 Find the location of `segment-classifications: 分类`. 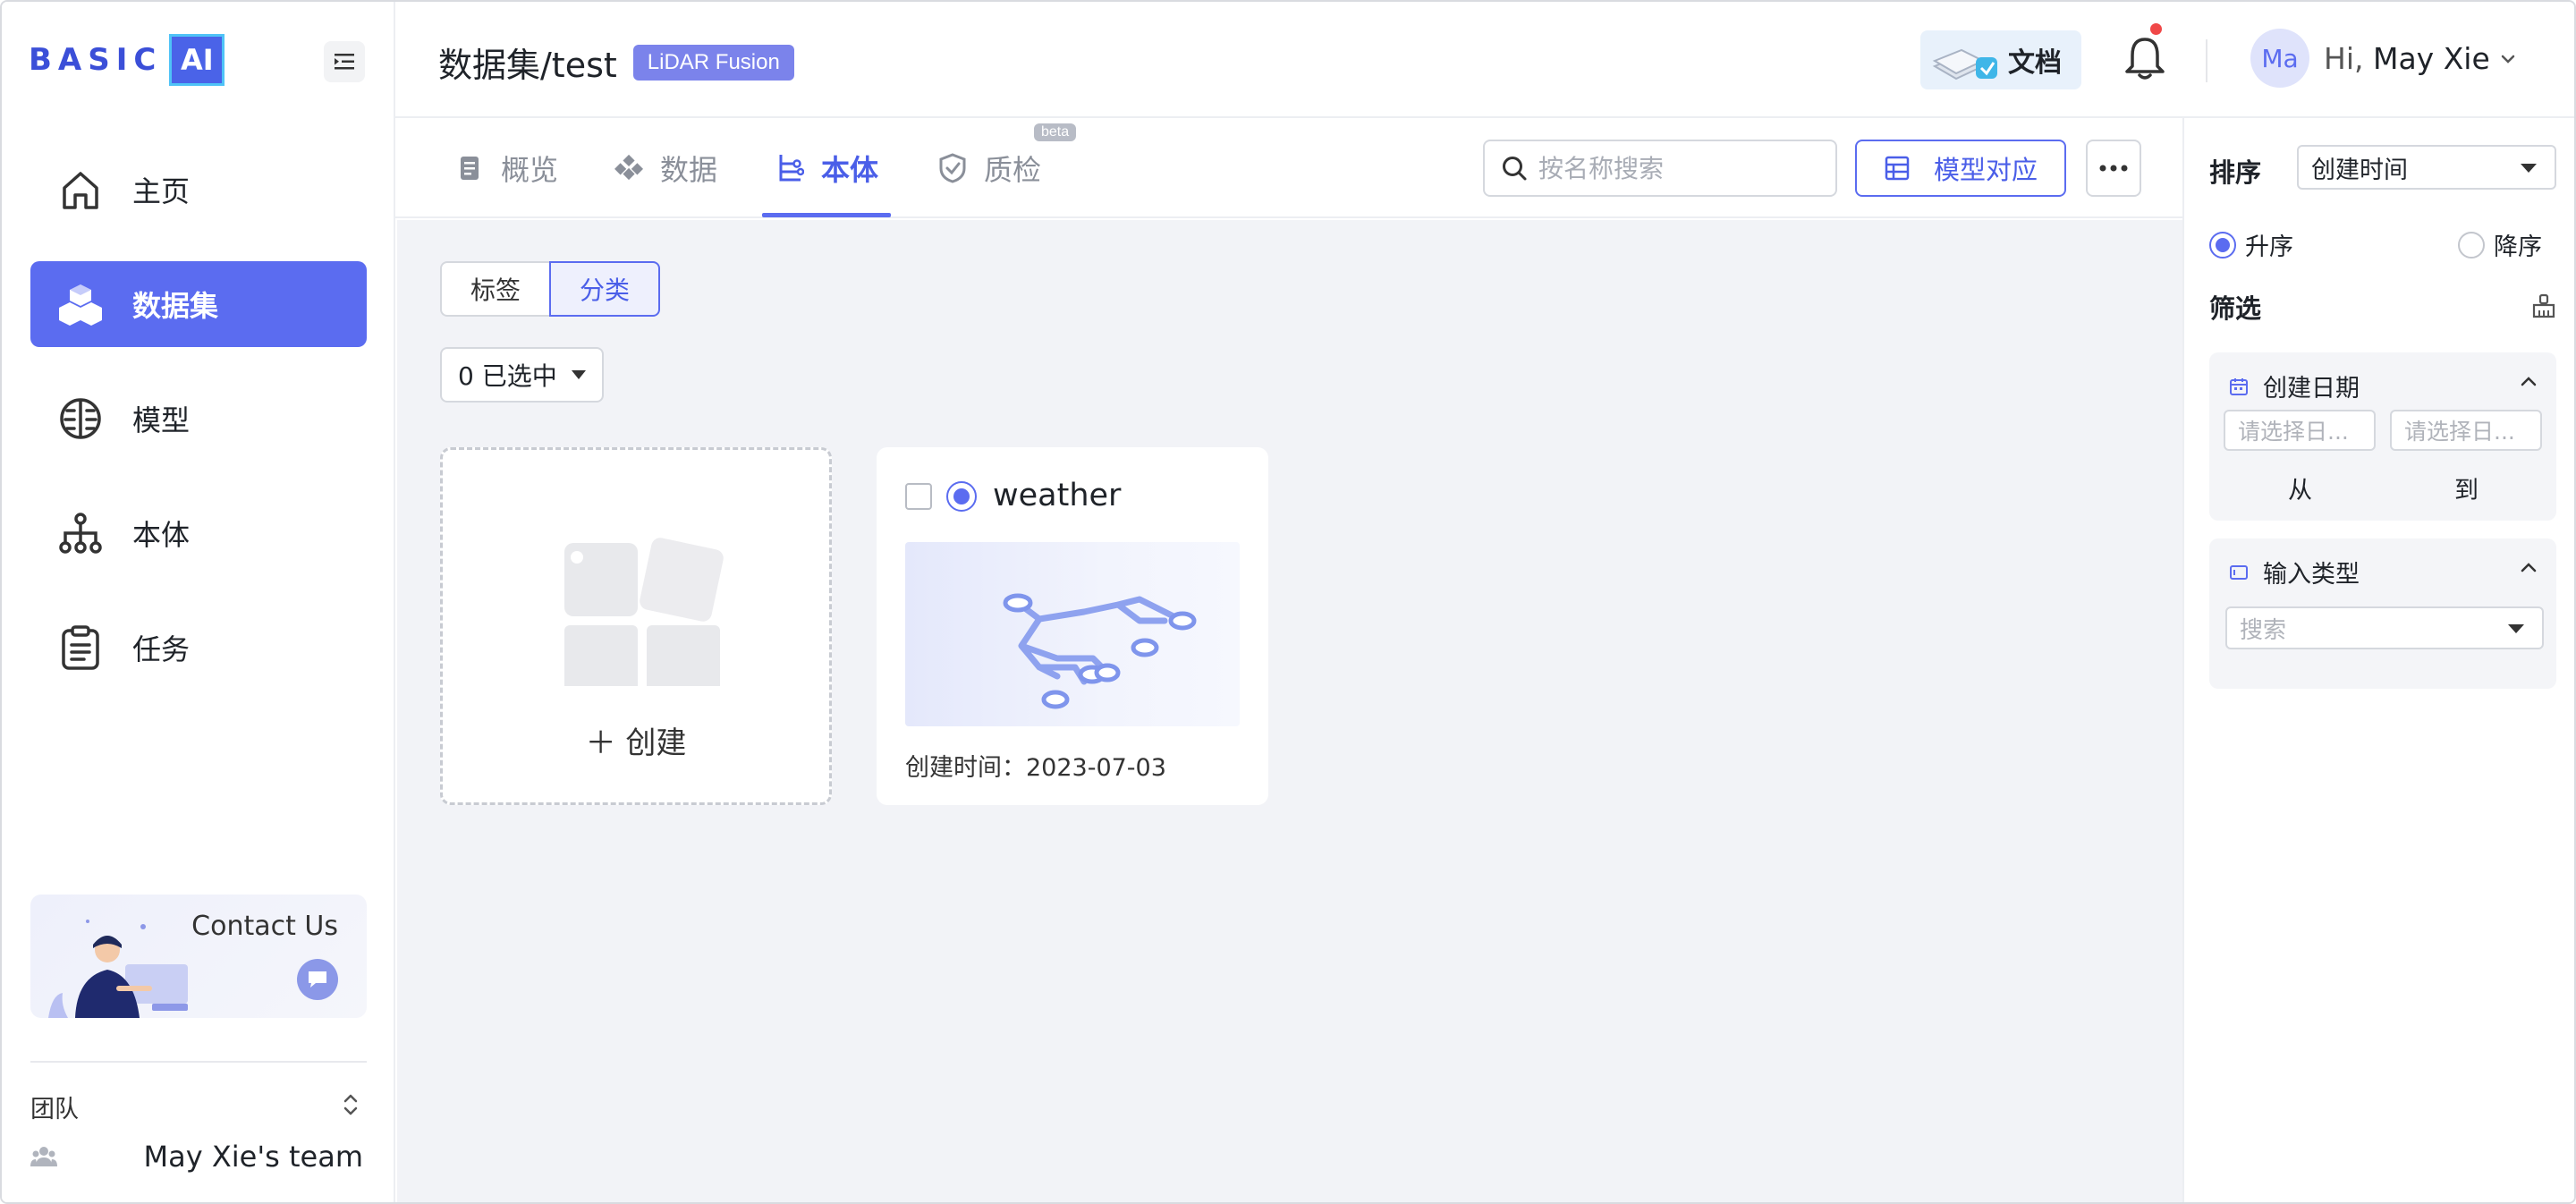

segment-classifications: 分类 is located at coordinates (605, 289).